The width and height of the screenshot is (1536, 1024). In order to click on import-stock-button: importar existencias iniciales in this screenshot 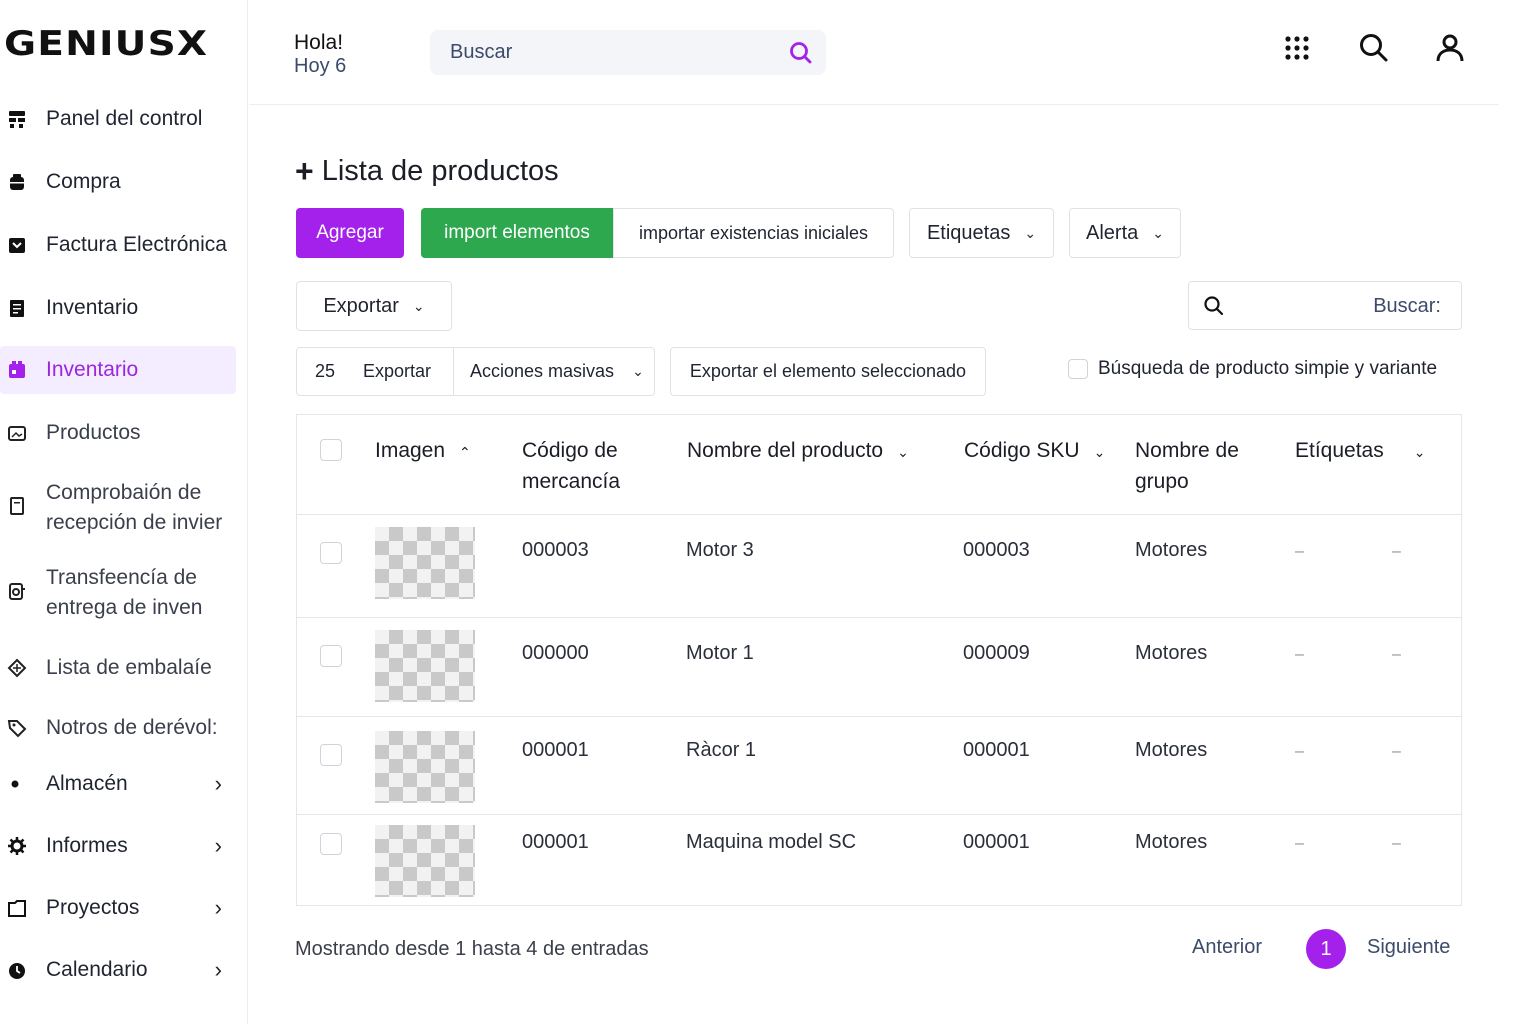, I will do `click(753, 233)`.